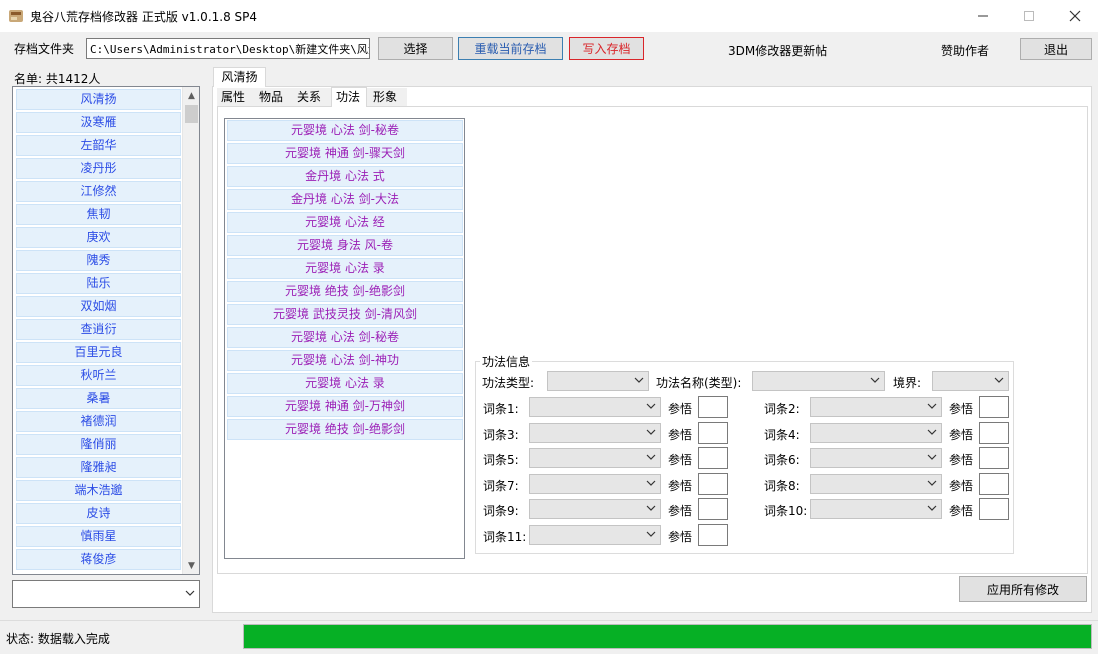 This screenshot has width=1098, height=654. I want to click on scroll-down-icon: ▼, so click(191, 565).